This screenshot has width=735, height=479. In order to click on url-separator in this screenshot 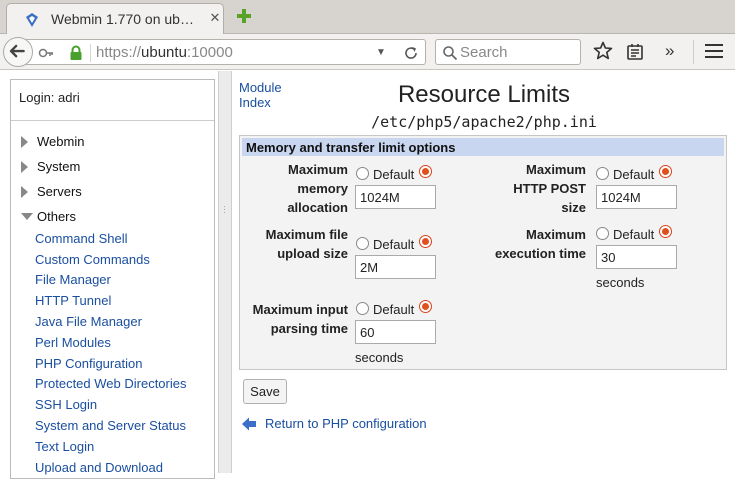, I will do `click(90, 53)`.